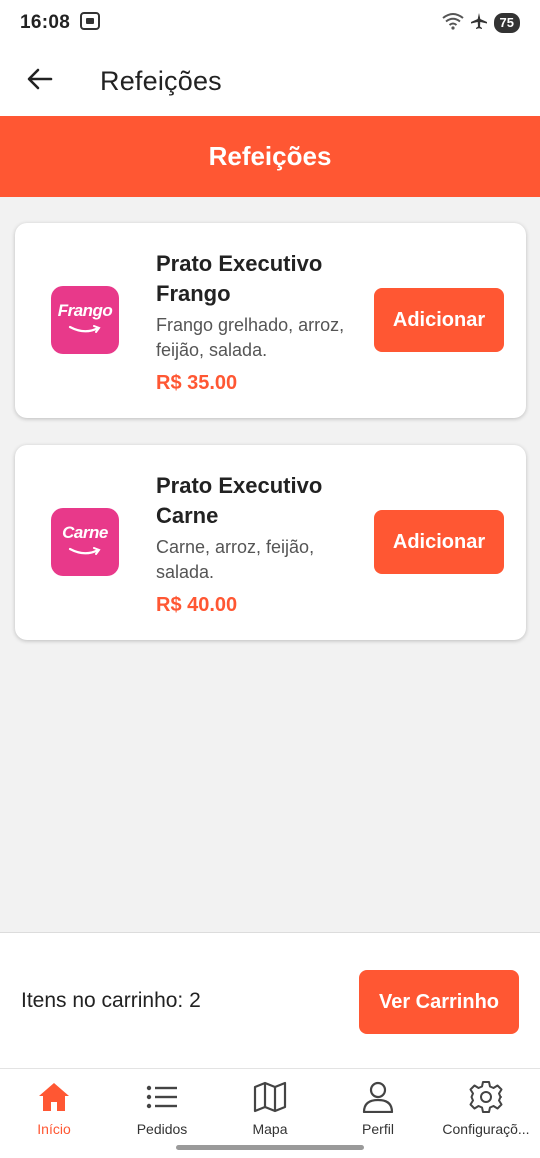 This screenshot has height=1158, width=540. I want to click on meal-price: R$ 40.00, so click(197, 605).